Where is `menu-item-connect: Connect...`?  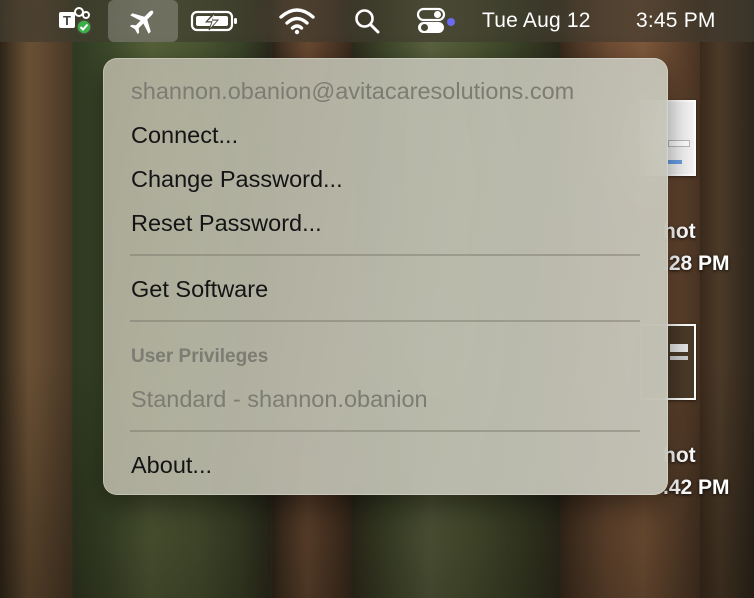 menu-item-connect: Connect... is located at coordinates (184, 135).